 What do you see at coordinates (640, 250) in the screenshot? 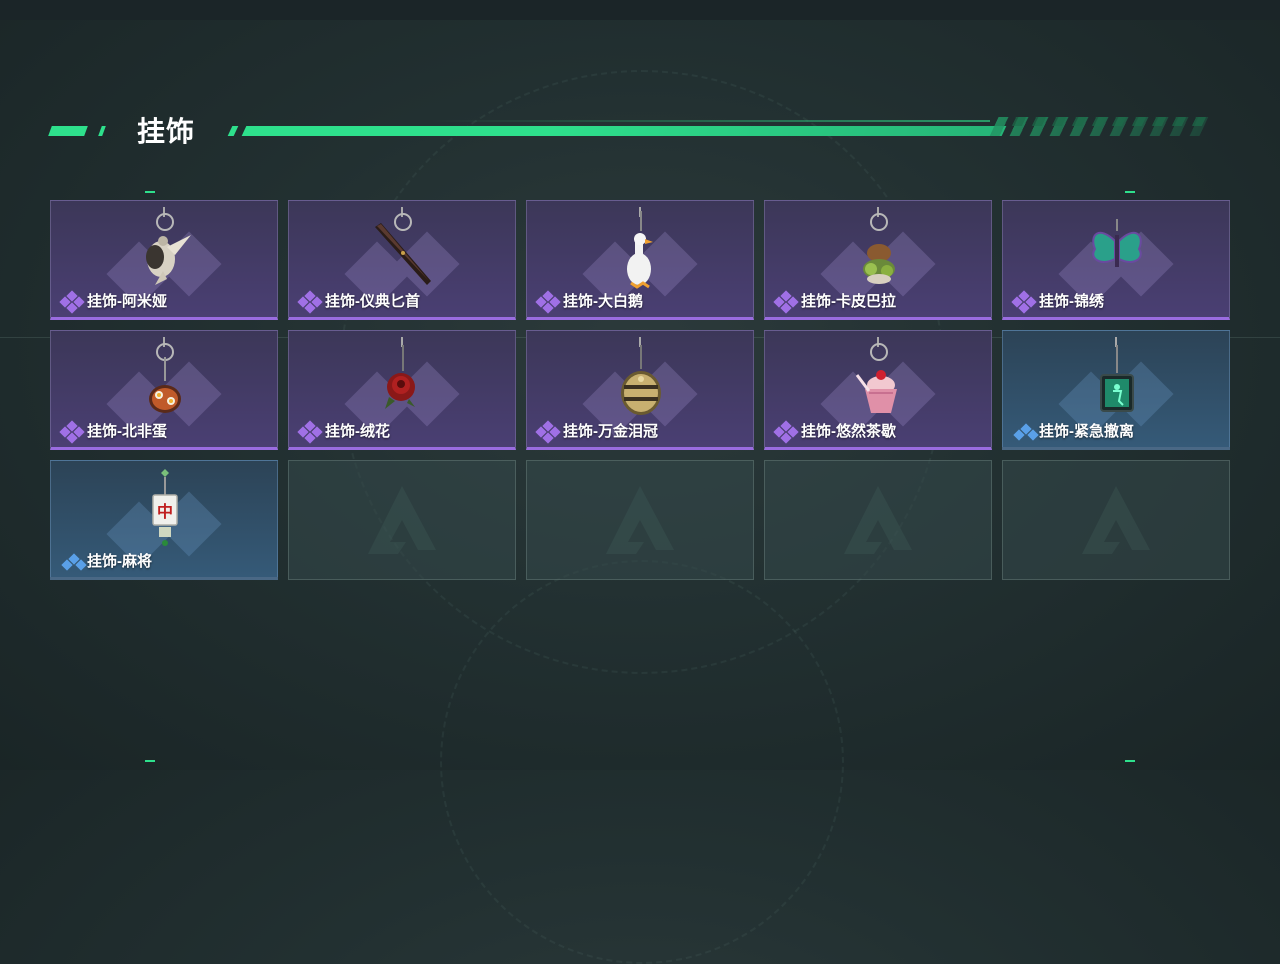
I see `white-goose-charm-icon` at bounding box center [640, 250].